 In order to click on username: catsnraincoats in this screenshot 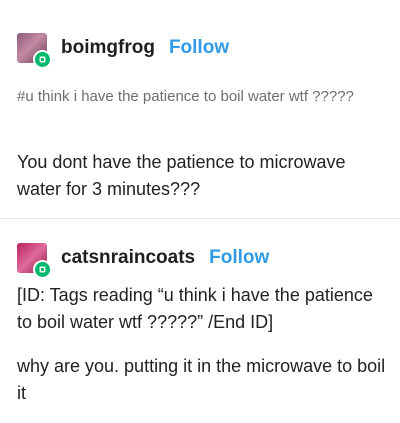, I will do `click(128, 258)`.